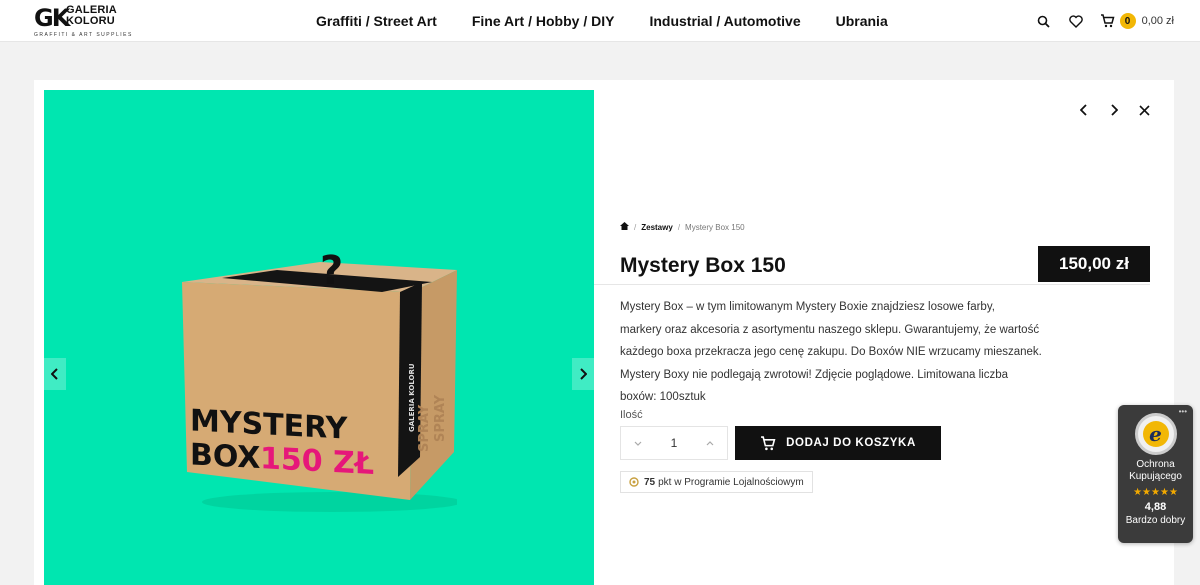 The image size is (1200, 585). I want to click on cart-total: 0,00 zł, so click(1158, 21).